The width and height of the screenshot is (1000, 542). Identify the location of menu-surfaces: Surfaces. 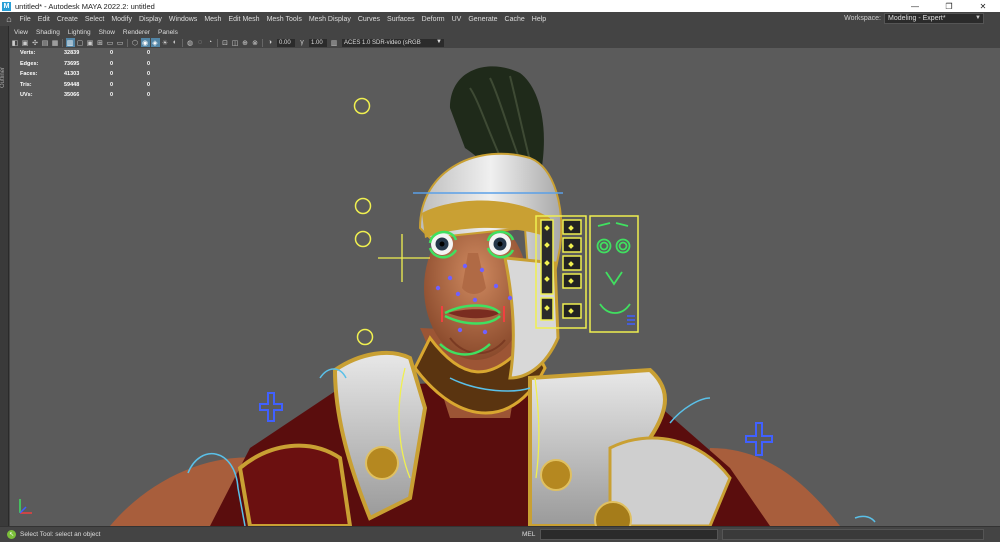
(401, 19).